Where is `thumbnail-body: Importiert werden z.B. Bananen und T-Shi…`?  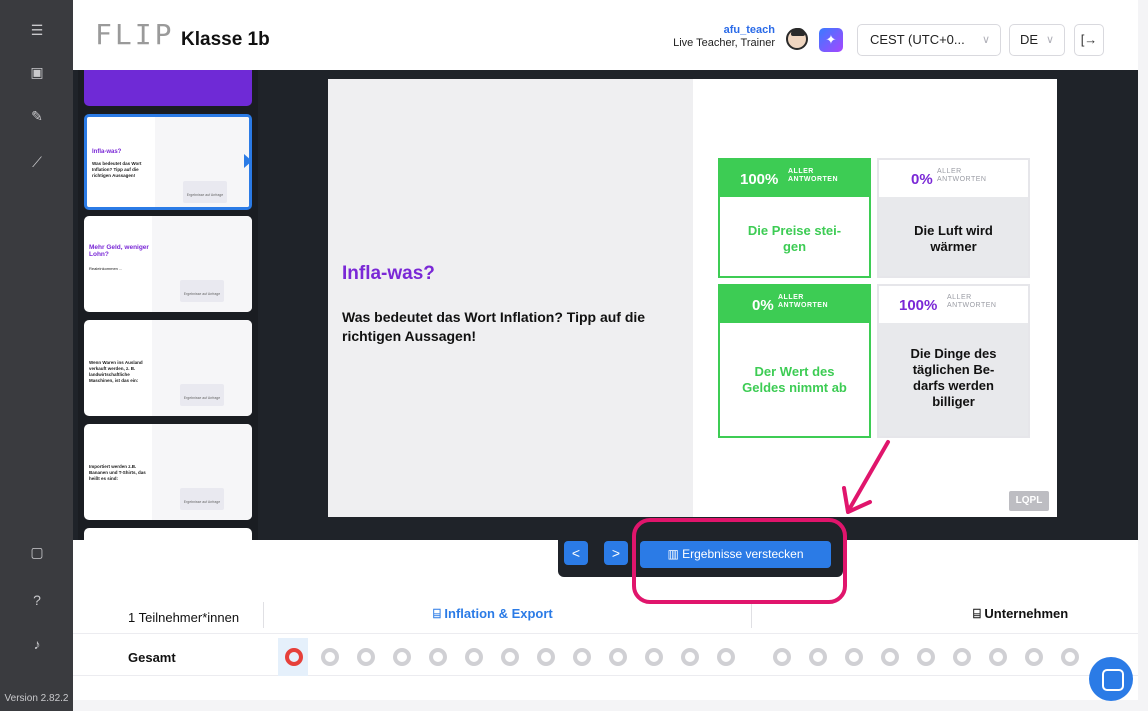
thumbnail-body: Importiert werden z.B. Bananen und T-Shi… is located at coordinates (117, 472).